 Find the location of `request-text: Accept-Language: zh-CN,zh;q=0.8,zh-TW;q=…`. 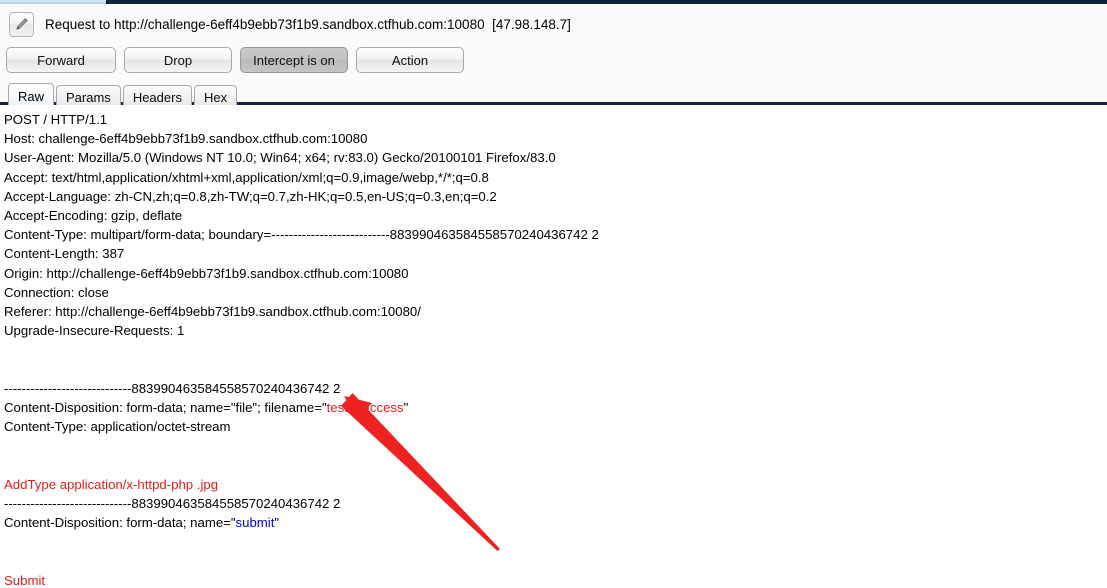

request-text: Accept-Language: zh-CN,zh;q=0.8,zh-TW;q=… is located at coordinates (250, 196).